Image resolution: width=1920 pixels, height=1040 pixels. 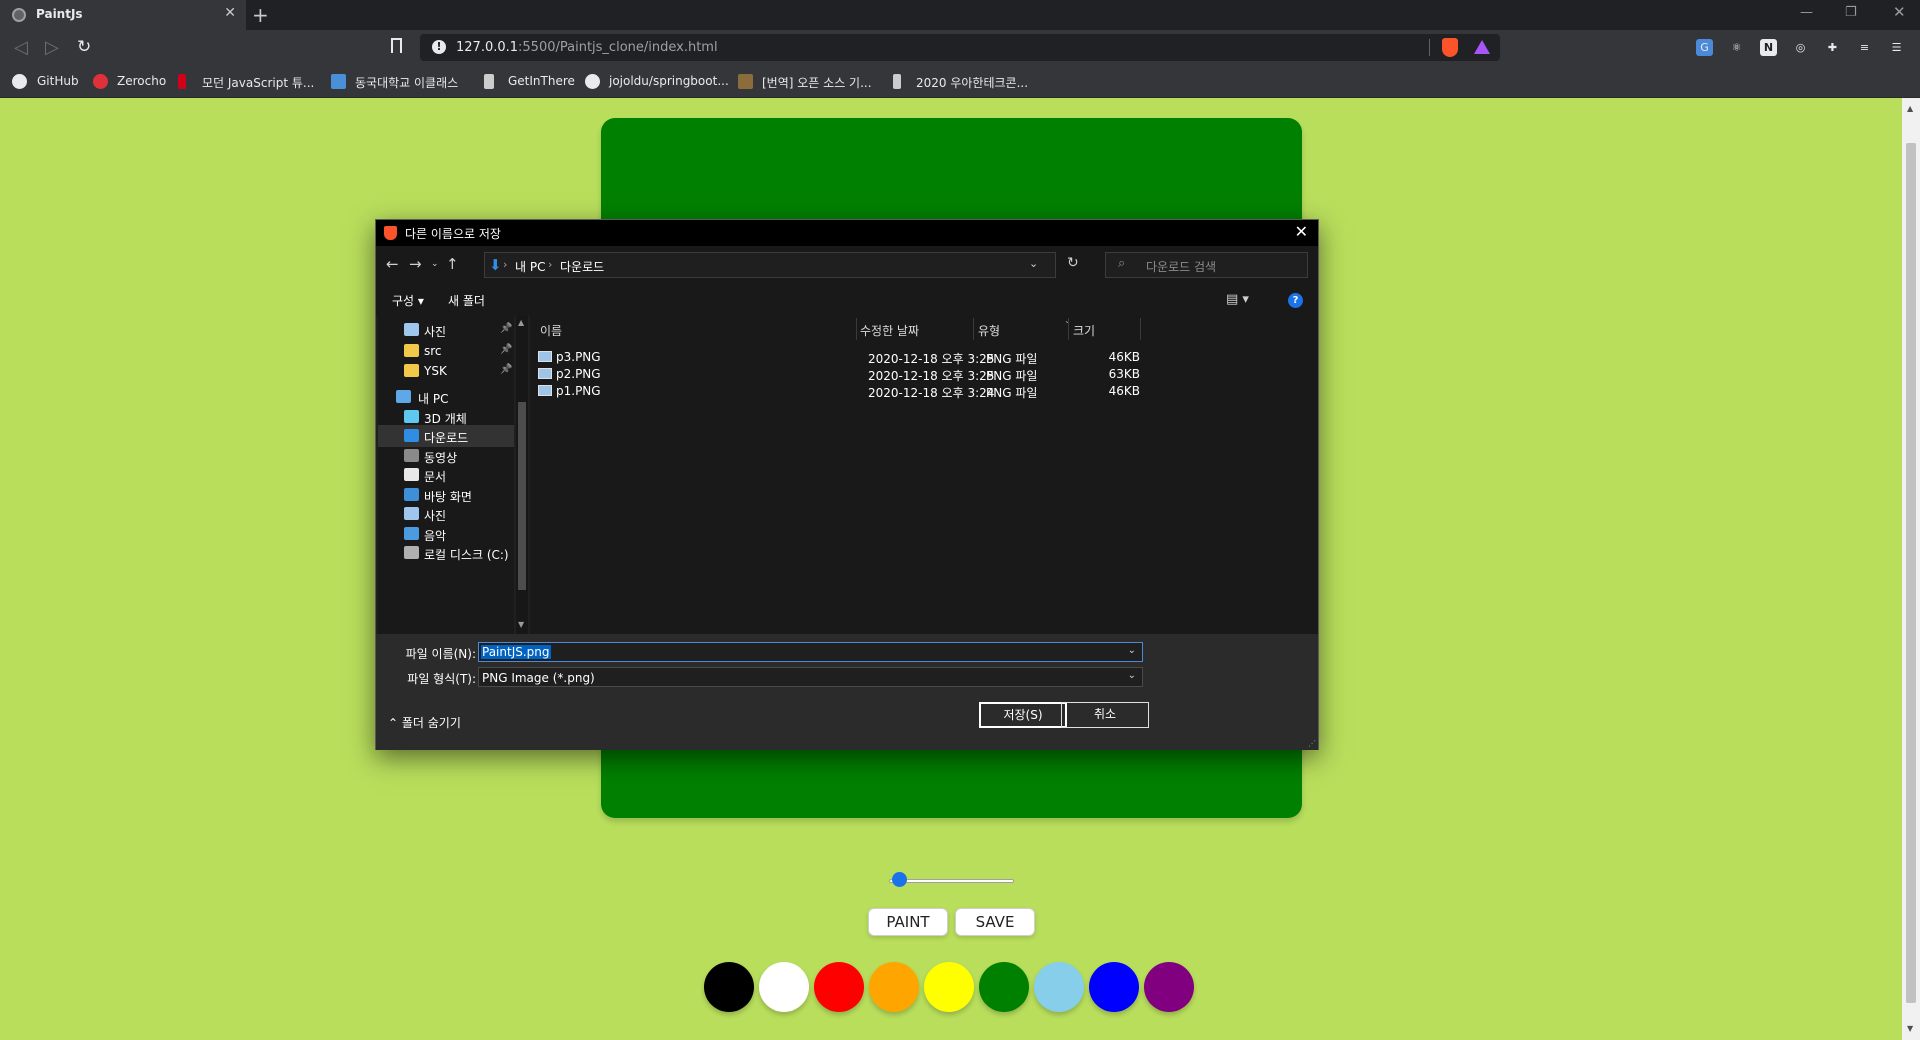 What do you see at coordinates (52, 47) in the screenshot?
I see `forward-icon: ▷` at bounding box center [52, 47].